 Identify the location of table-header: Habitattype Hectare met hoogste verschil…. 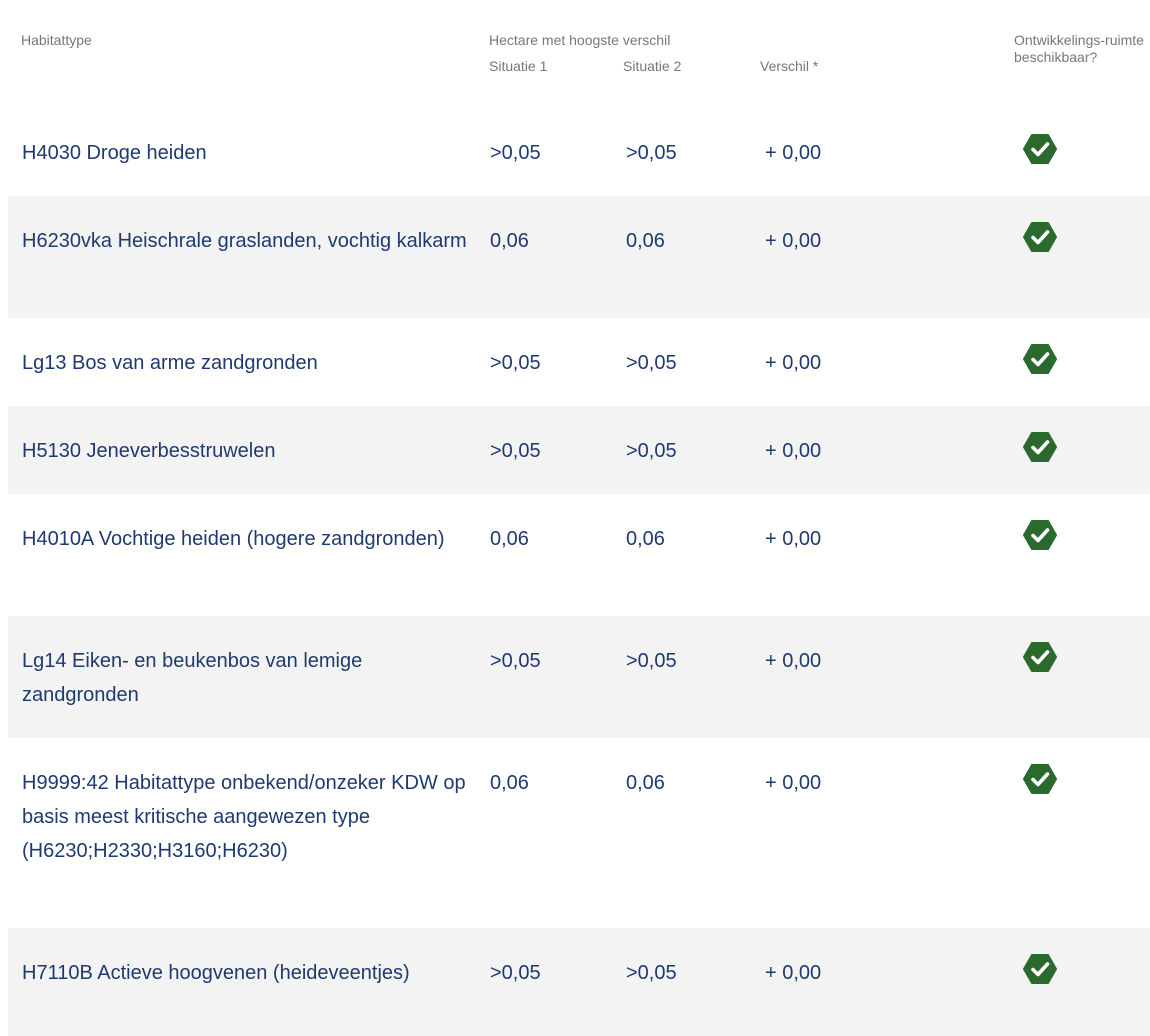
(579, 64).